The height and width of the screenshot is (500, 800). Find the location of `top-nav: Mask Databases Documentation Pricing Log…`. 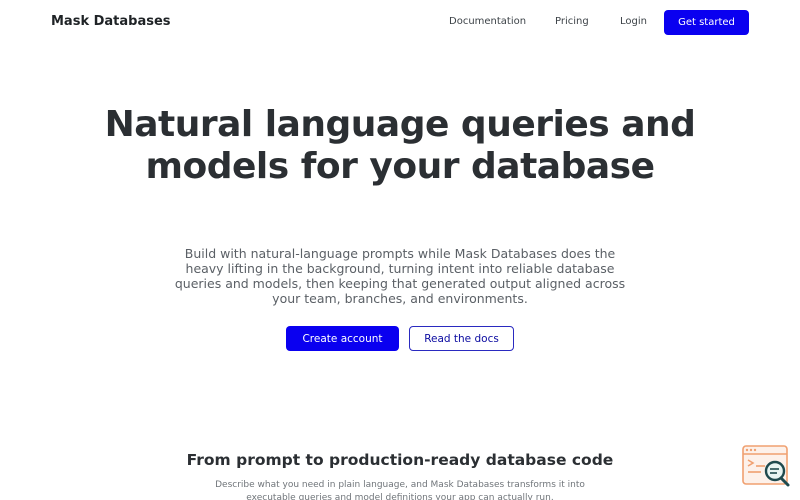

top-nav: Mask Databases Documentation Pricing Log… is located at coordinates (400, 22).